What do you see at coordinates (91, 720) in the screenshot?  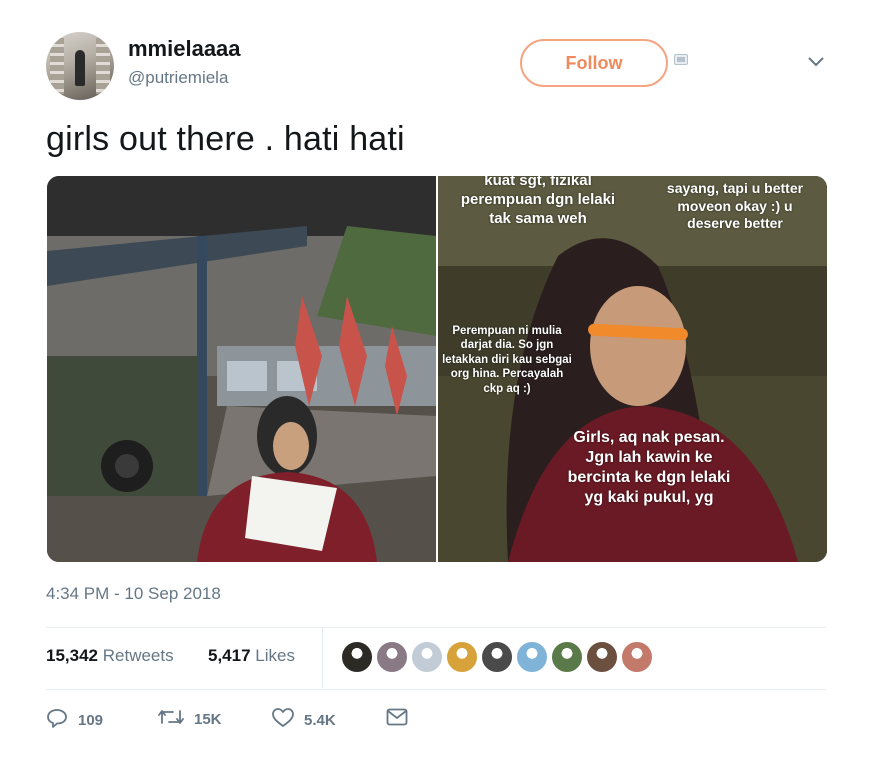 I see `reply-count: 109` at bounding box center [91, 720].